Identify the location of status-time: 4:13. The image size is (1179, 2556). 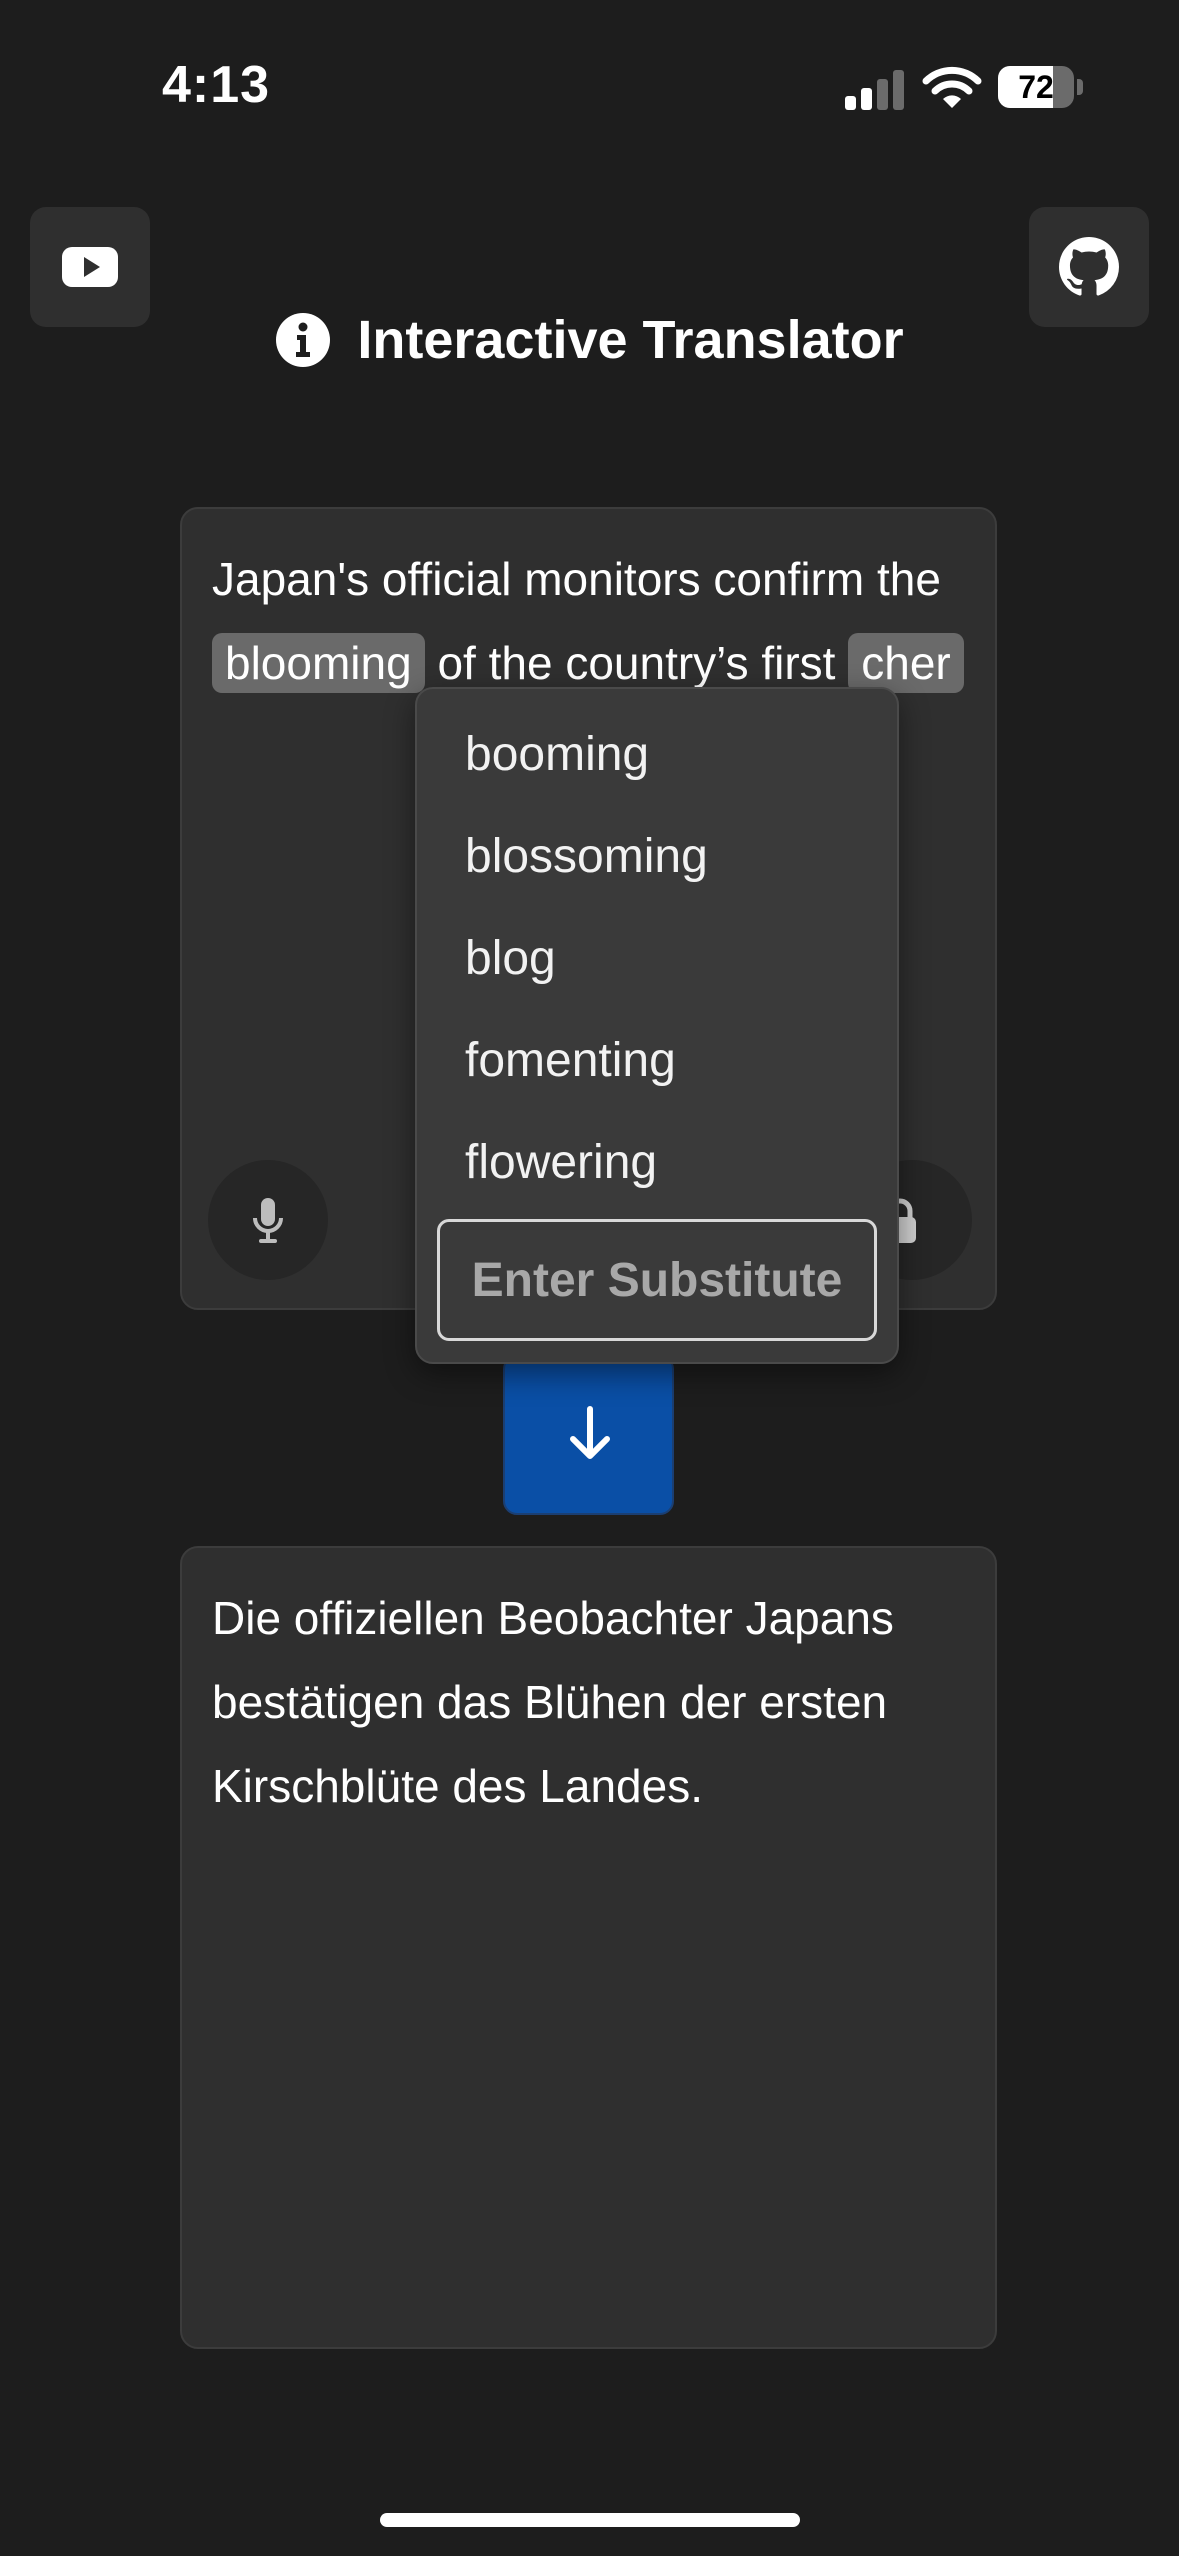
(216, 85).